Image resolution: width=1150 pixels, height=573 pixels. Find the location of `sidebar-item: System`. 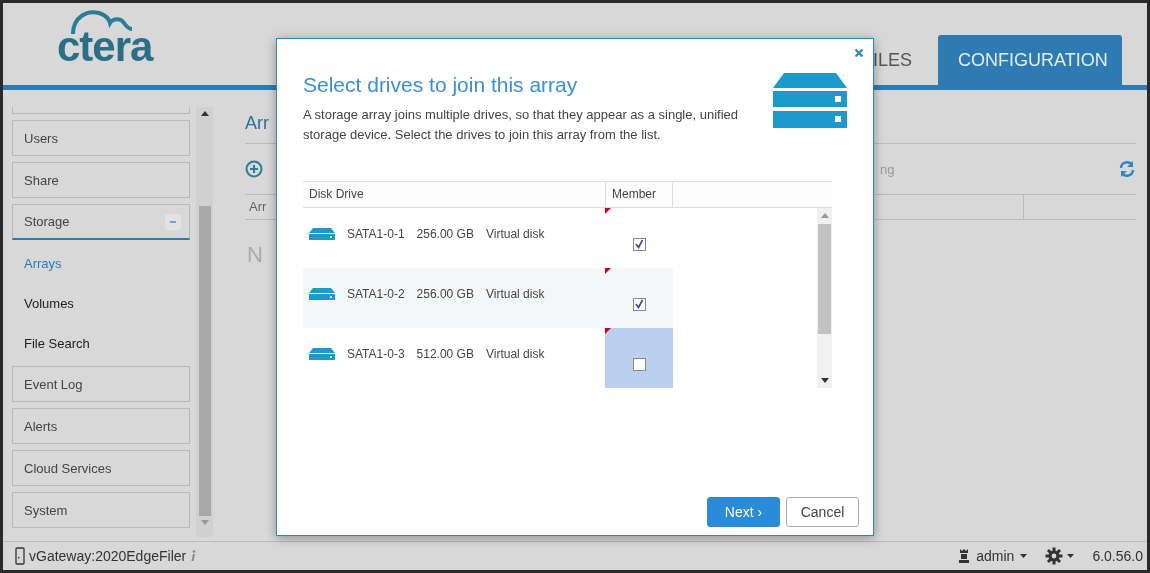

sidebar-item: System is located at coordinates (101, 510).